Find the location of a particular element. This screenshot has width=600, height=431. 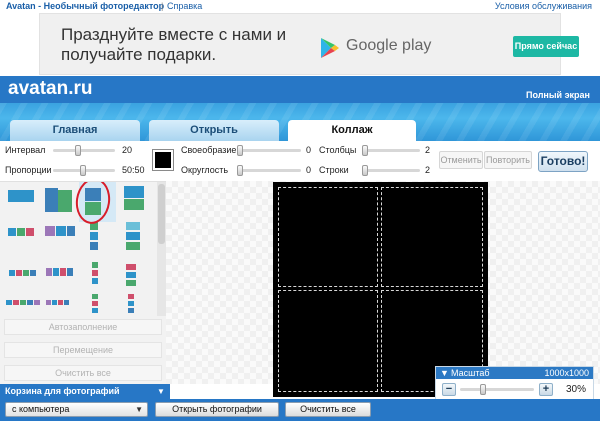

zoom-slider-thumb is located at coordinates (483, 389).